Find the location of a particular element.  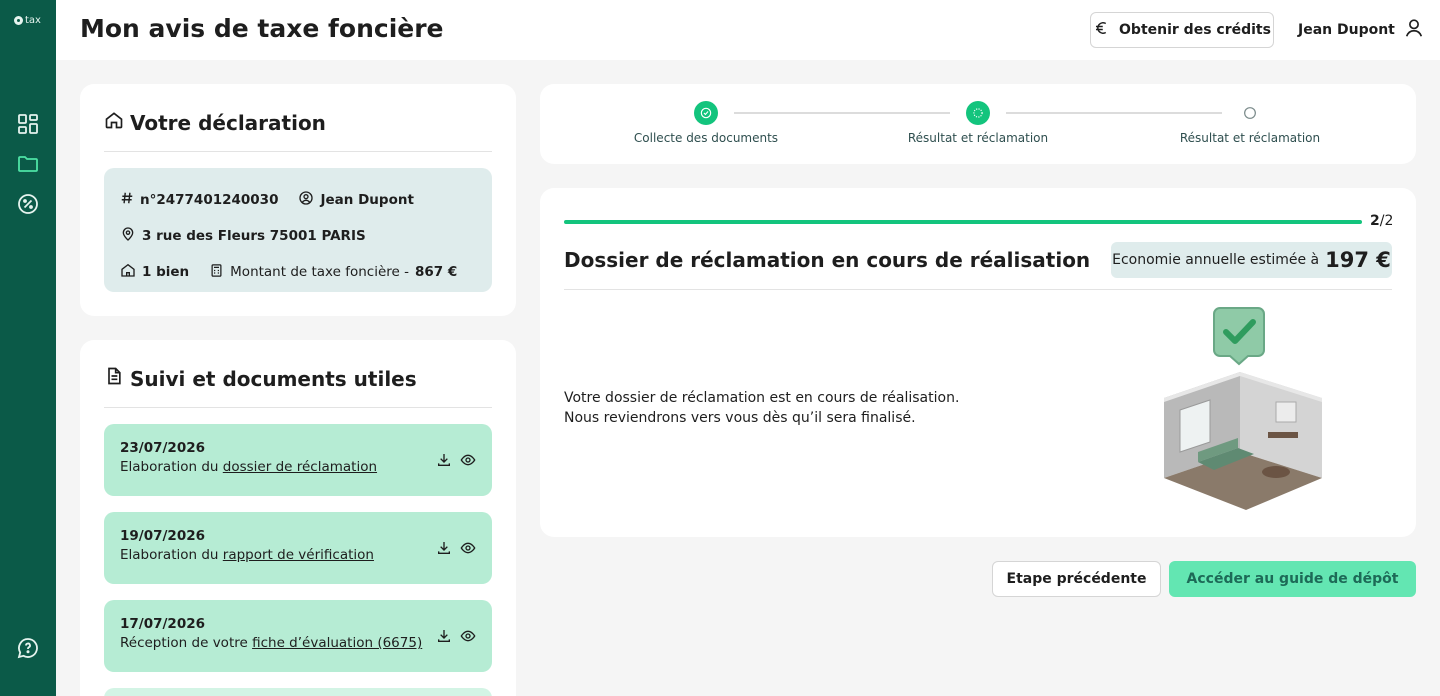

document-icon is located at coordinates (114, 378).